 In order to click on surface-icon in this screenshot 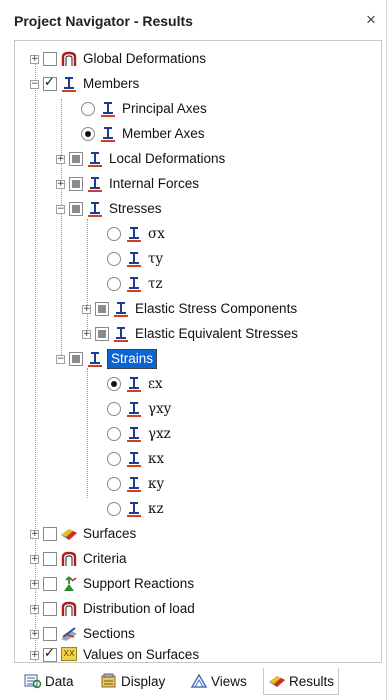, I will do `click(69, 534)`.